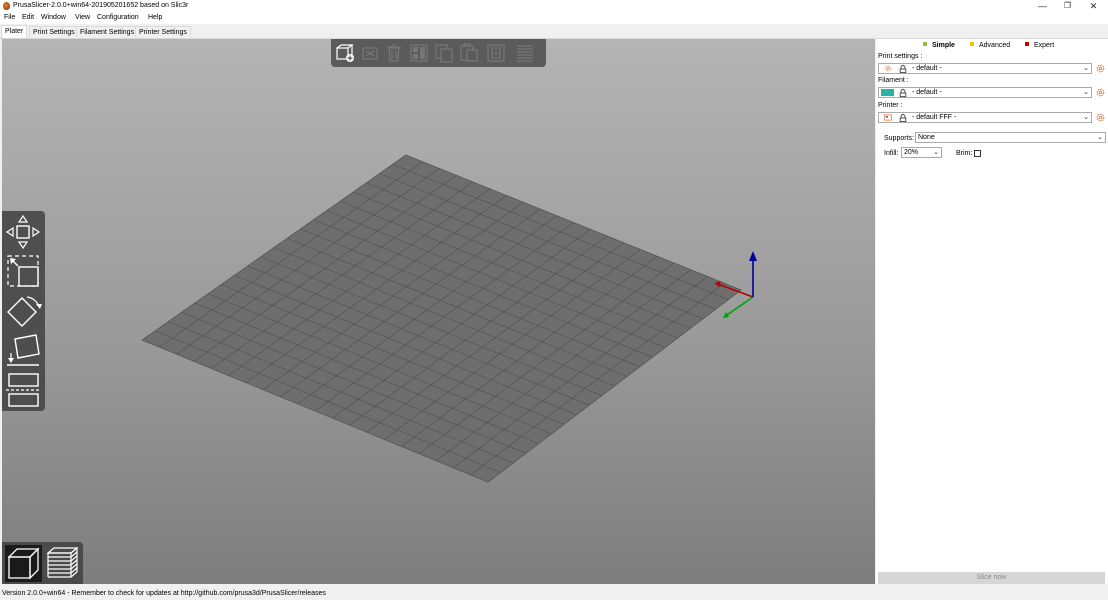 The height and width of the screenshot is (600, 1108). What do you see at coordinates (893, 80) in the screenshot?
I see `filament-label: Filament :` at bounding box center [893, 80].